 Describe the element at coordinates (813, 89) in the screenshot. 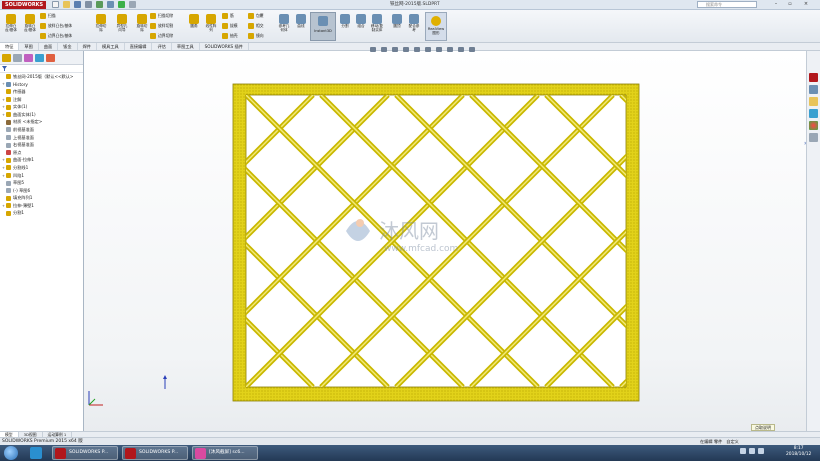

I see `design-library-icon` at that location.